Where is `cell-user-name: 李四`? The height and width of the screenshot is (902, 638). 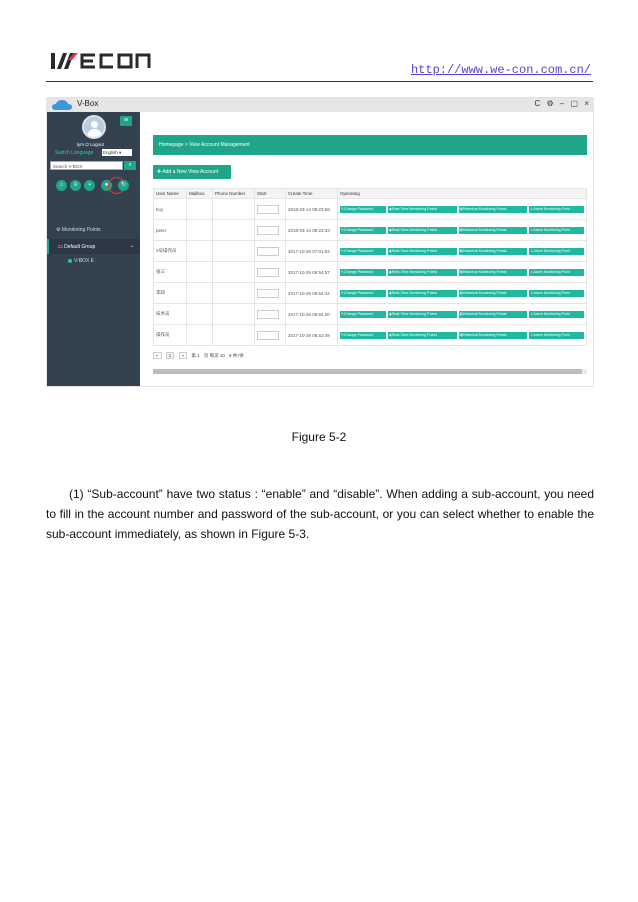 cell-user-name: 李四 is located at coordinates (170, 293).